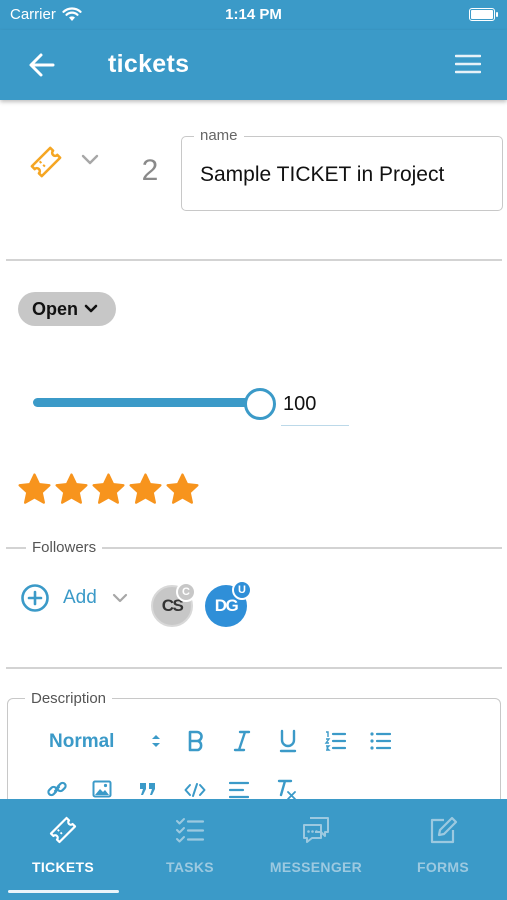 The image size is (507, 900). I want to click on edit-form-icon, so click(444, 830).